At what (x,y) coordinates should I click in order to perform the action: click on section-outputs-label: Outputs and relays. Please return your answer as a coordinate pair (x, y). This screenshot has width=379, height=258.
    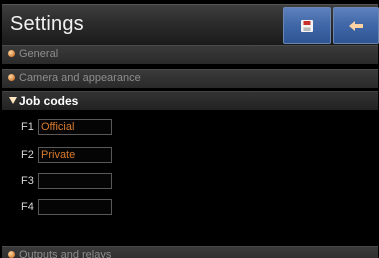
    Looking at the image, I should click on (65, 253).